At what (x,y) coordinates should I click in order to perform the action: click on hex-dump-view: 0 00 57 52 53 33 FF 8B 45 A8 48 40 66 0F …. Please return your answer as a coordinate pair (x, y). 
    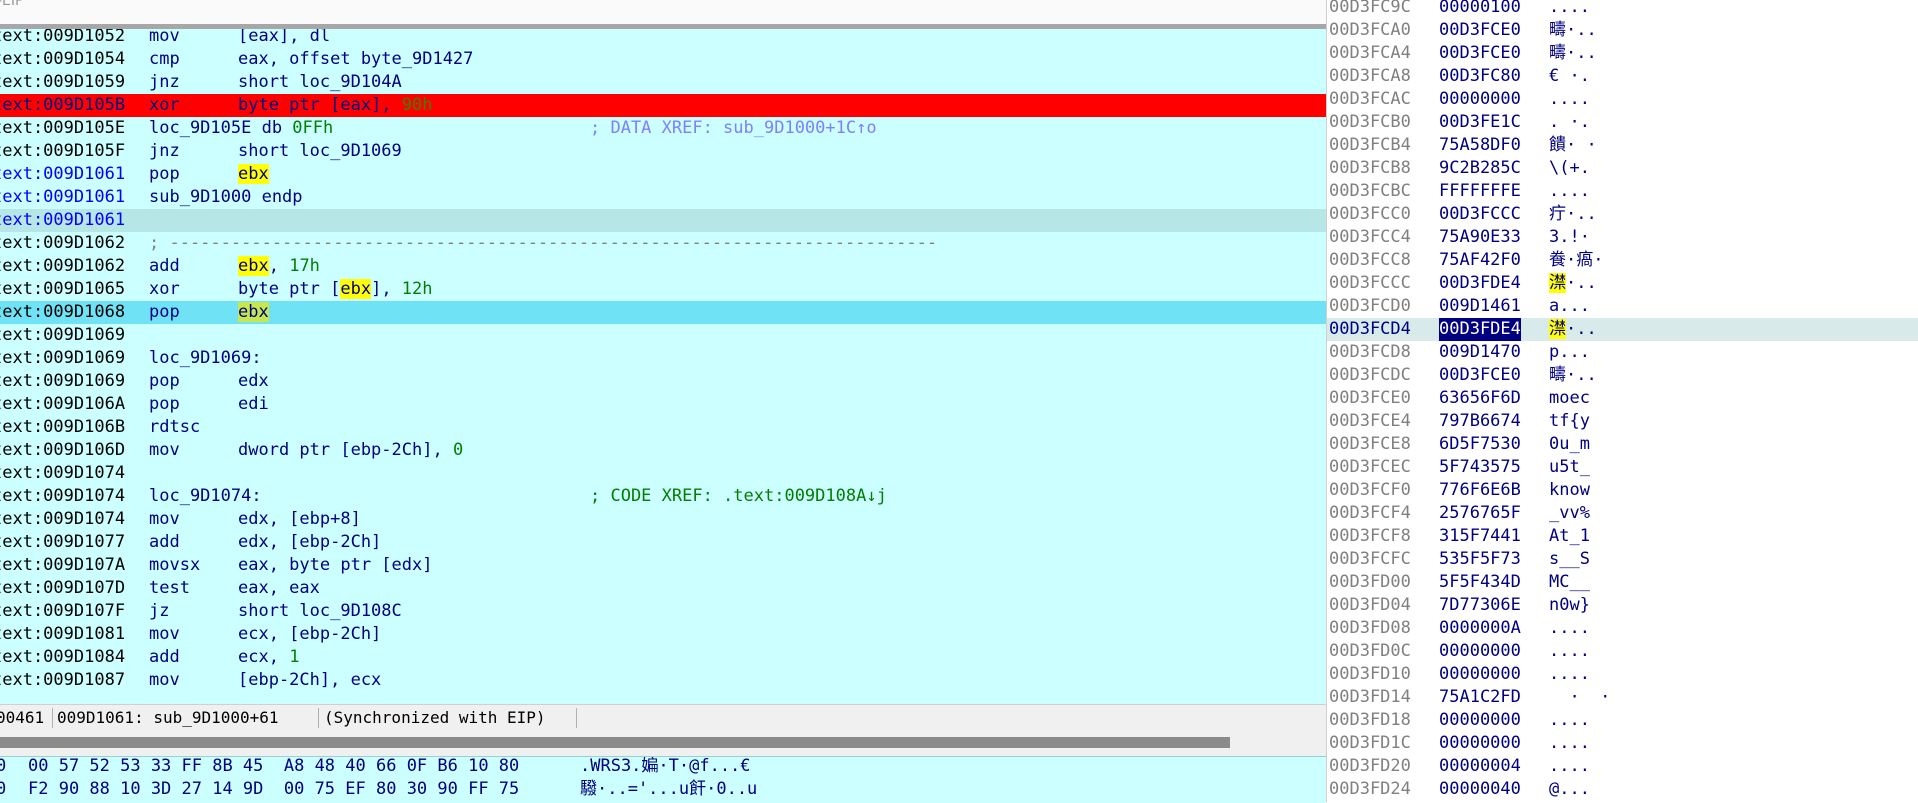
    Looking at the image, I should click on (663, 779).